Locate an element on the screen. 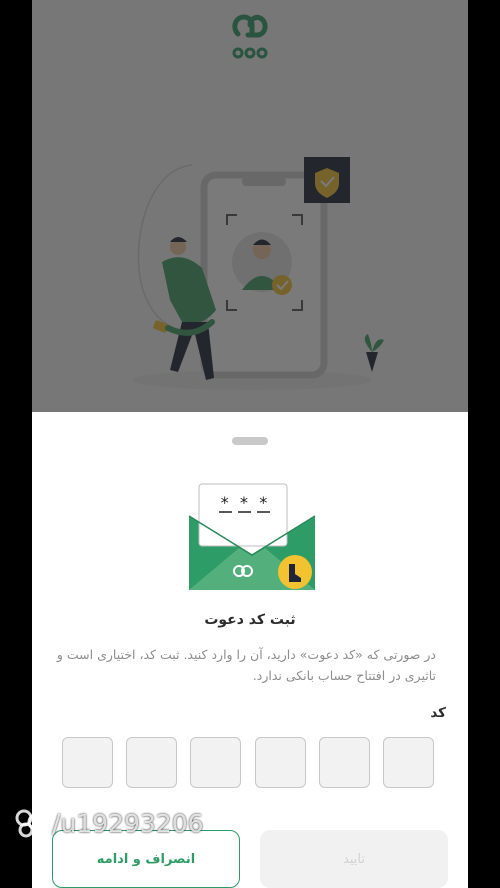  drag-handle is located at coordinates (250, 441).